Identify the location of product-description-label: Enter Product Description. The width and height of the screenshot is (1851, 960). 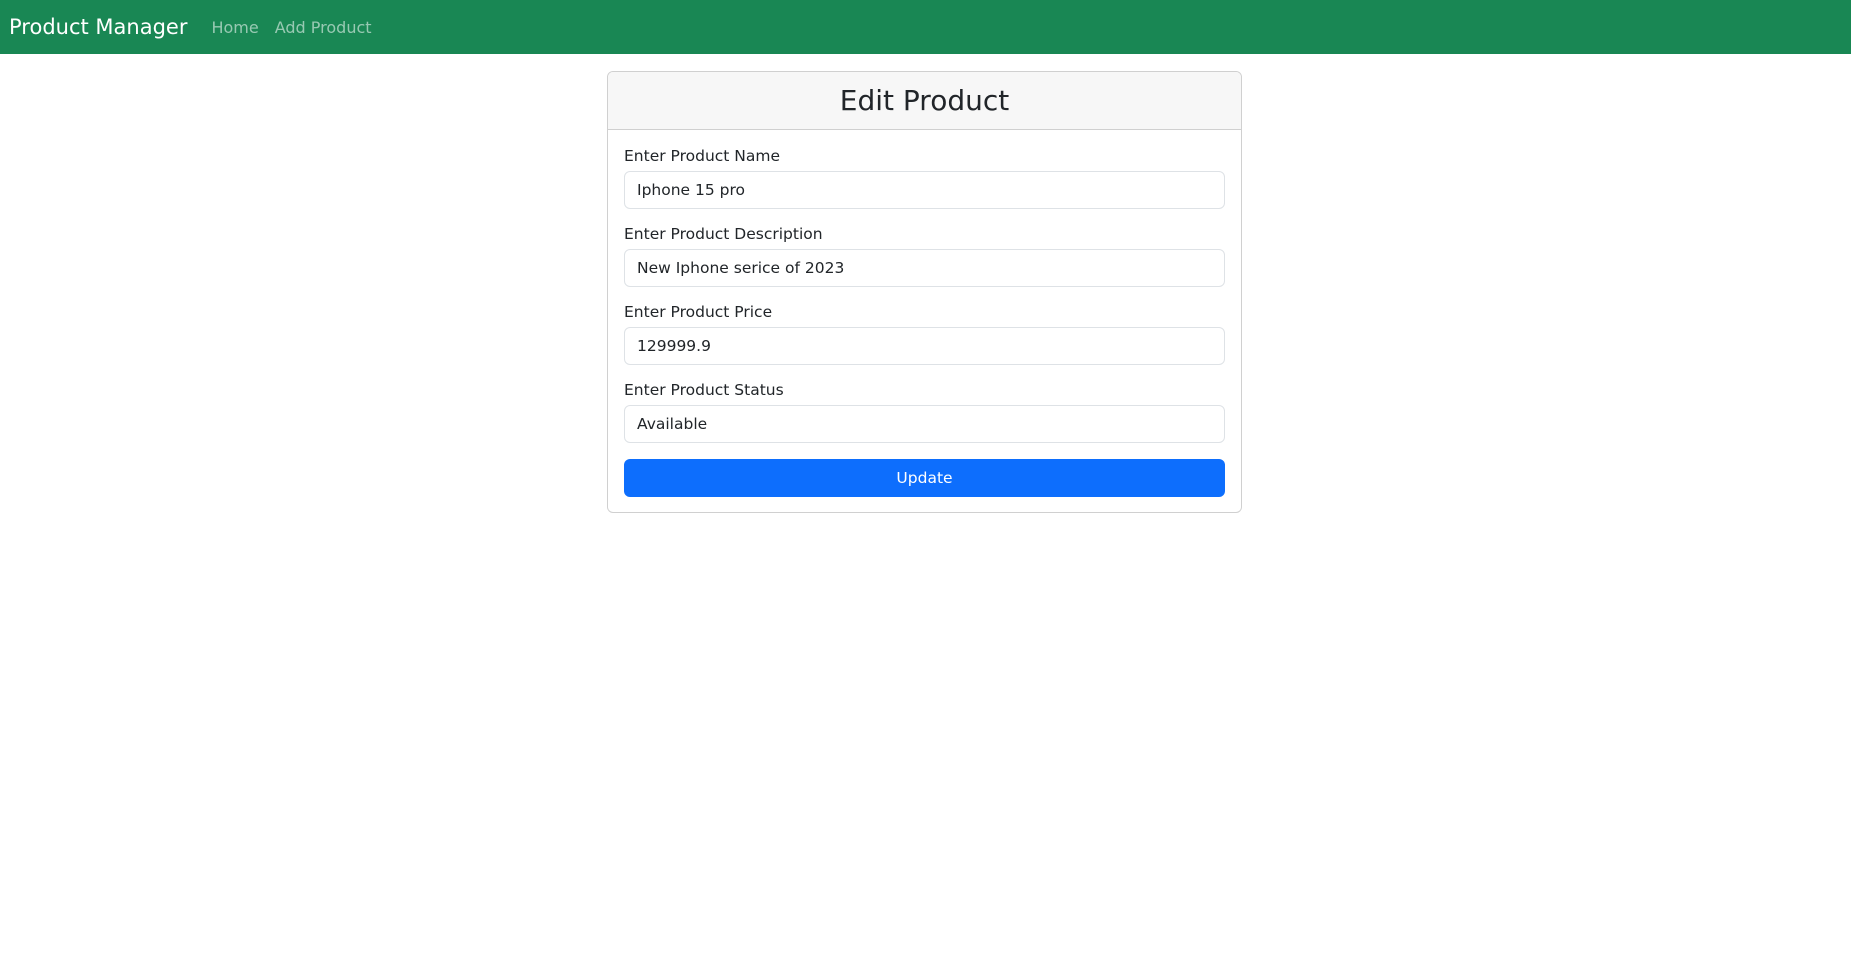
(723, 234).